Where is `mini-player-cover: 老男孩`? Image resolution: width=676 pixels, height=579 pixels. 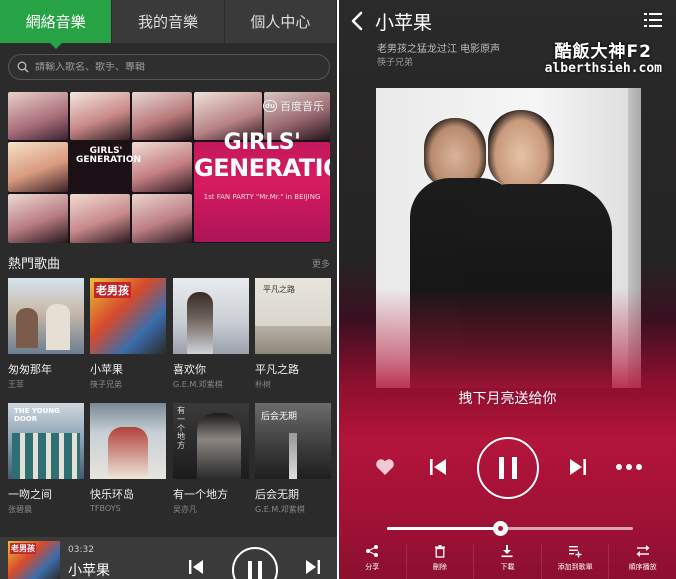 mini-player-cover: 老男孩 is located at coordinates (34, 560).